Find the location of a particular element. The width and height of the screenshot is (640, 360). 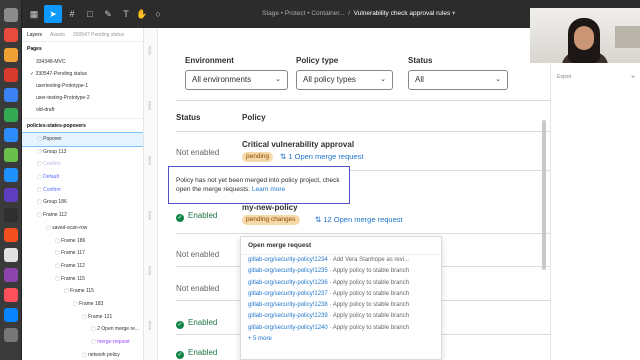

layer-item: ▢ Popover is located at coordinates (82, 139).